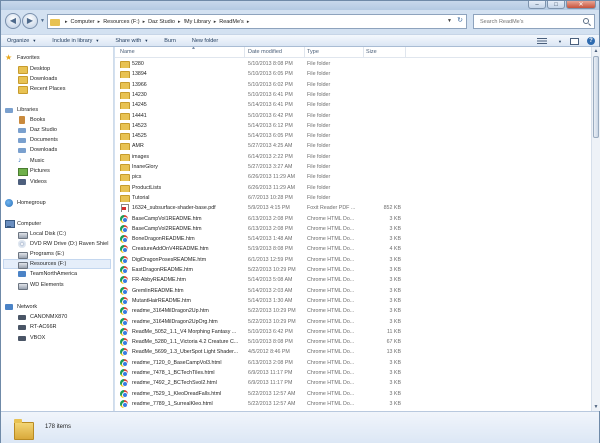 This screenshot has height=443, width=600. What do you see at coordinates (182, 208) in the screenshot?
I see `file-name-cell: 16324_subsurface-shader-base.pdf` at bounding box center [182, 208].